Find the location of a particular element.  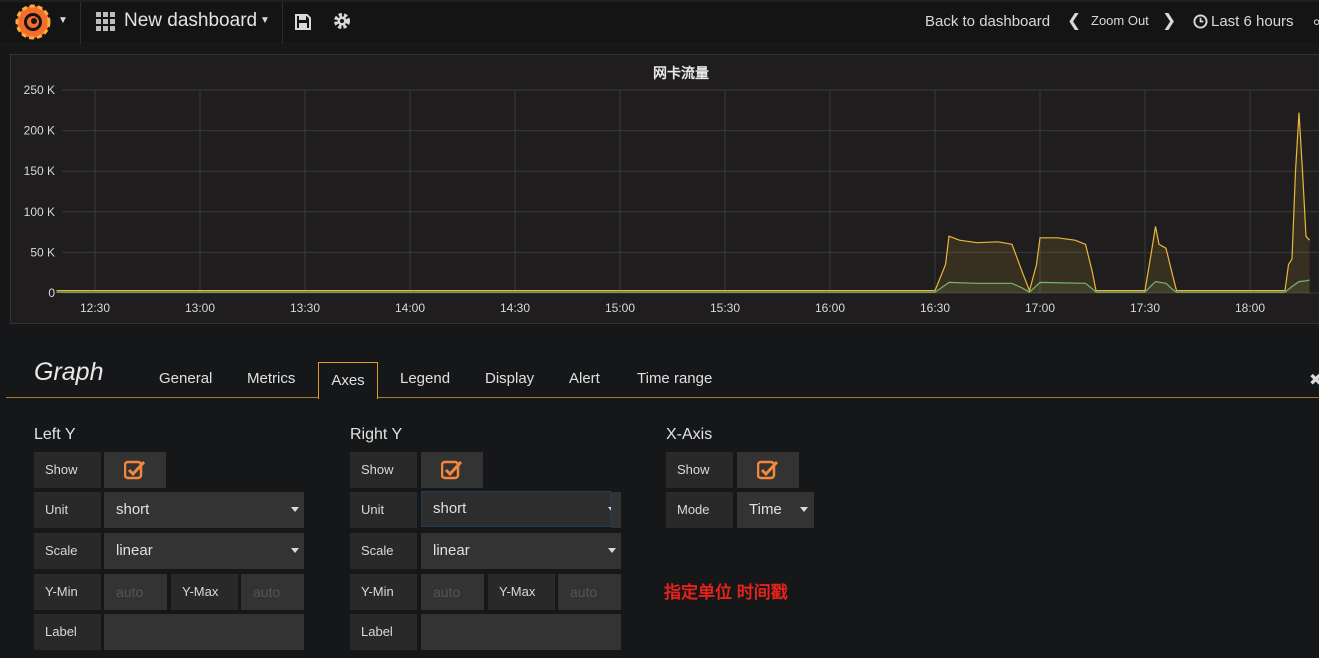

x-axis-mode-label: Mode is located at coordinates (699, 510).